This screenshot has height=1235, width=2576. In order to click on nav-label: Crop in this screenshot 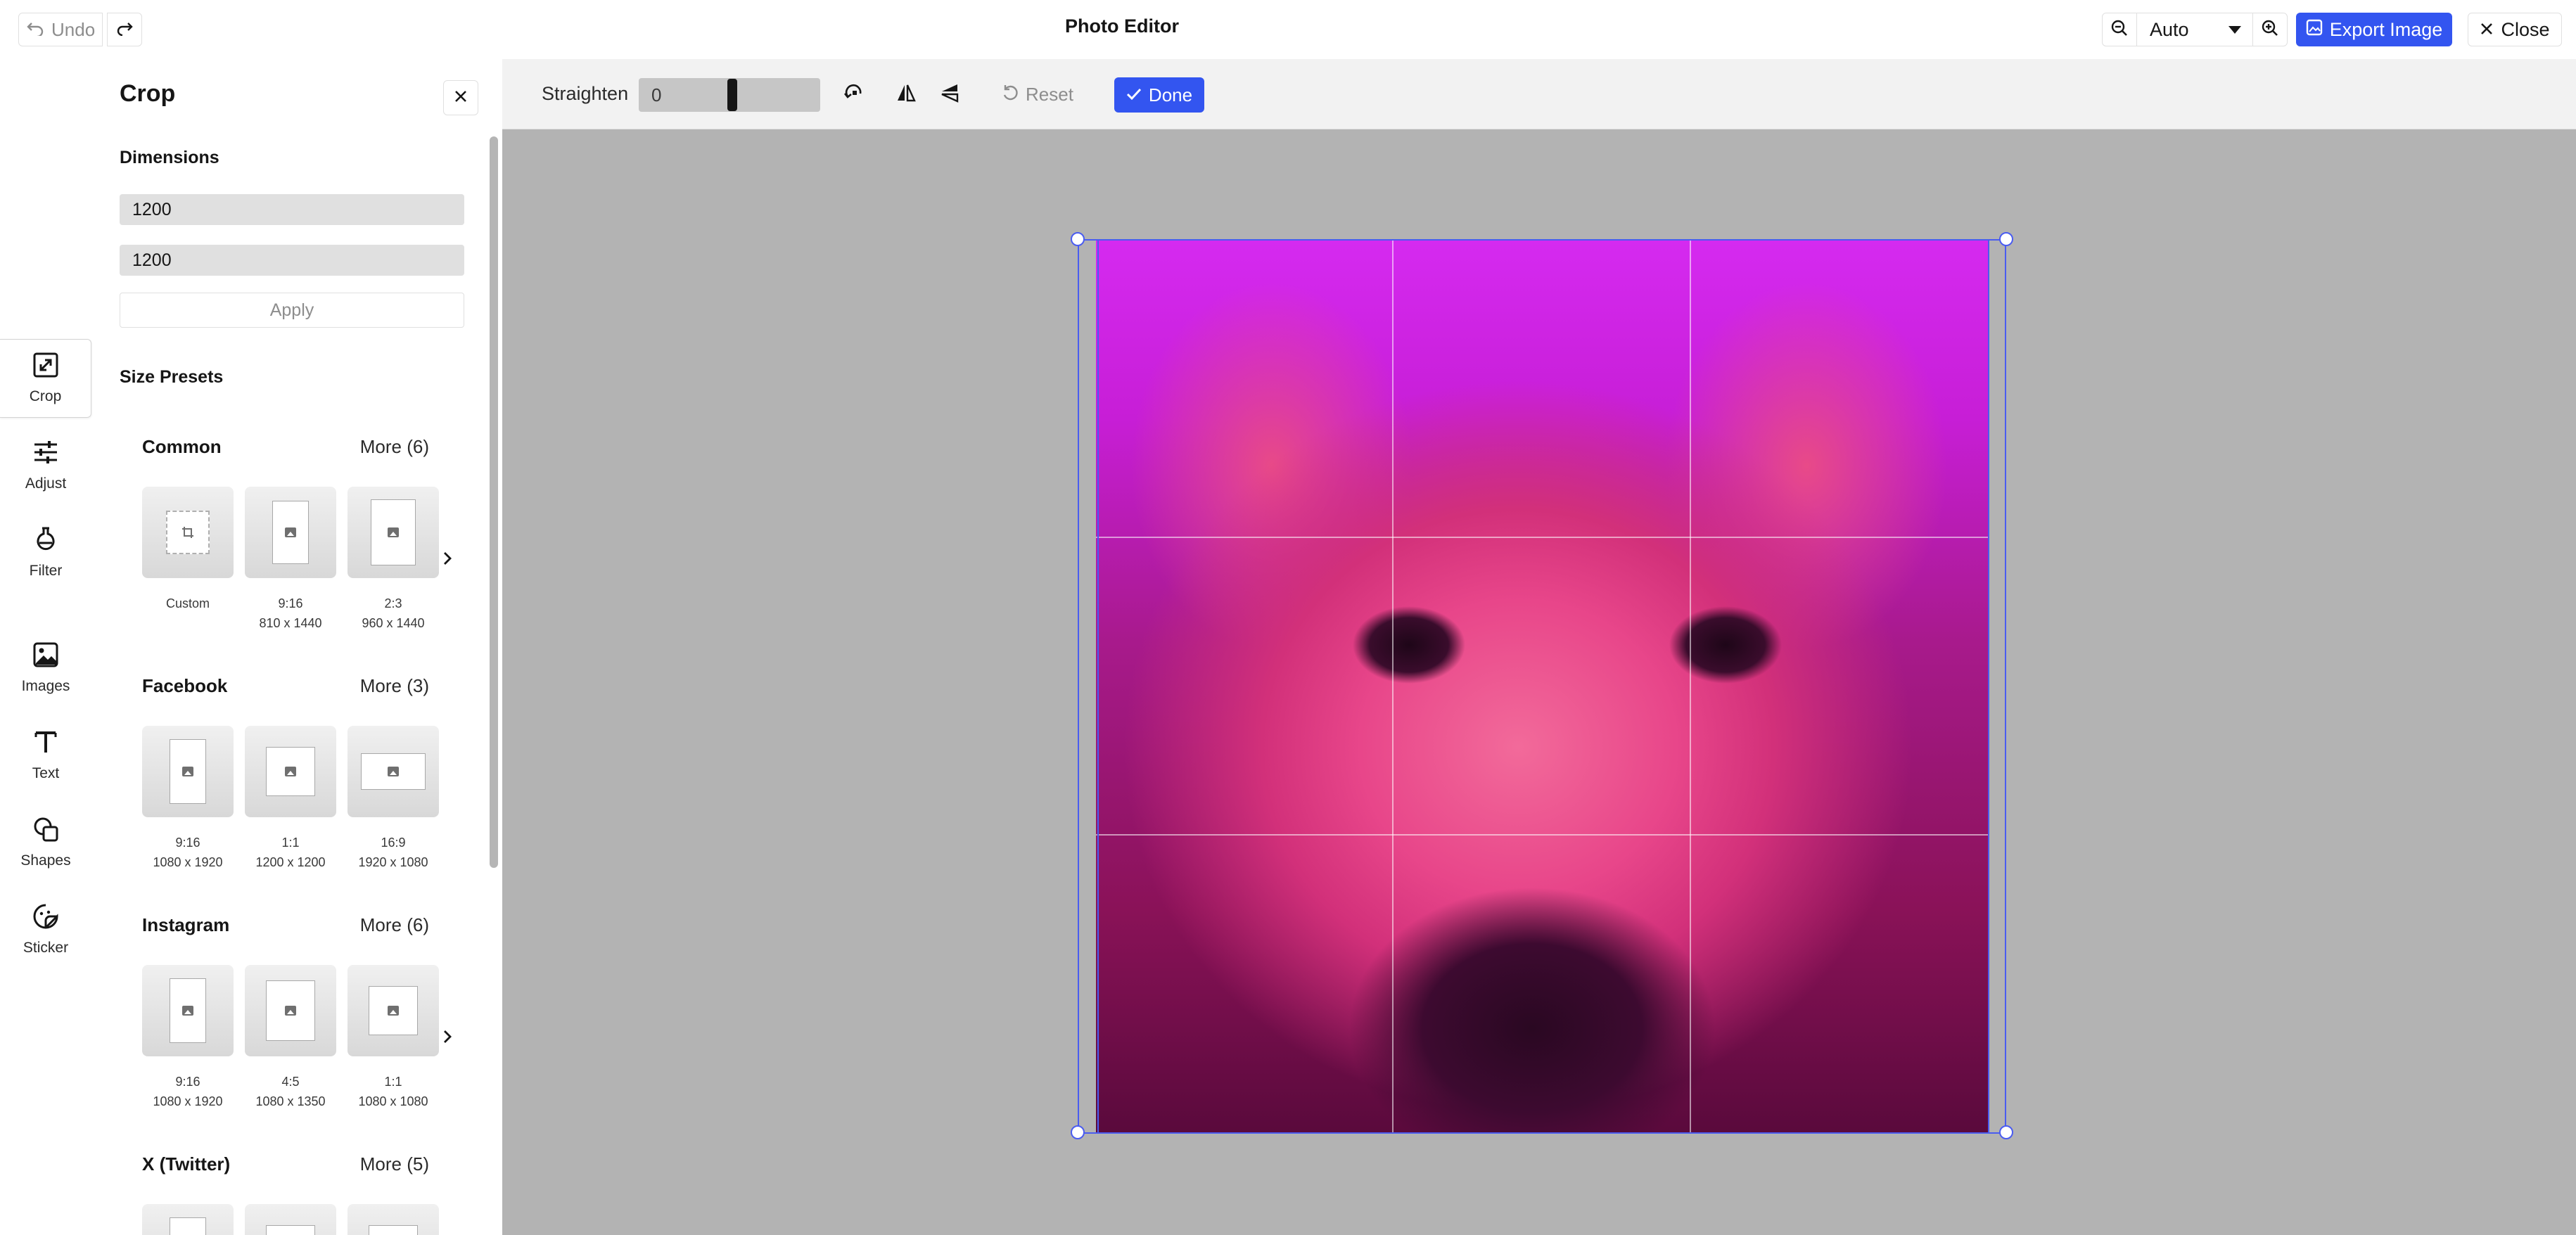, I will do `click(45, 396)`.